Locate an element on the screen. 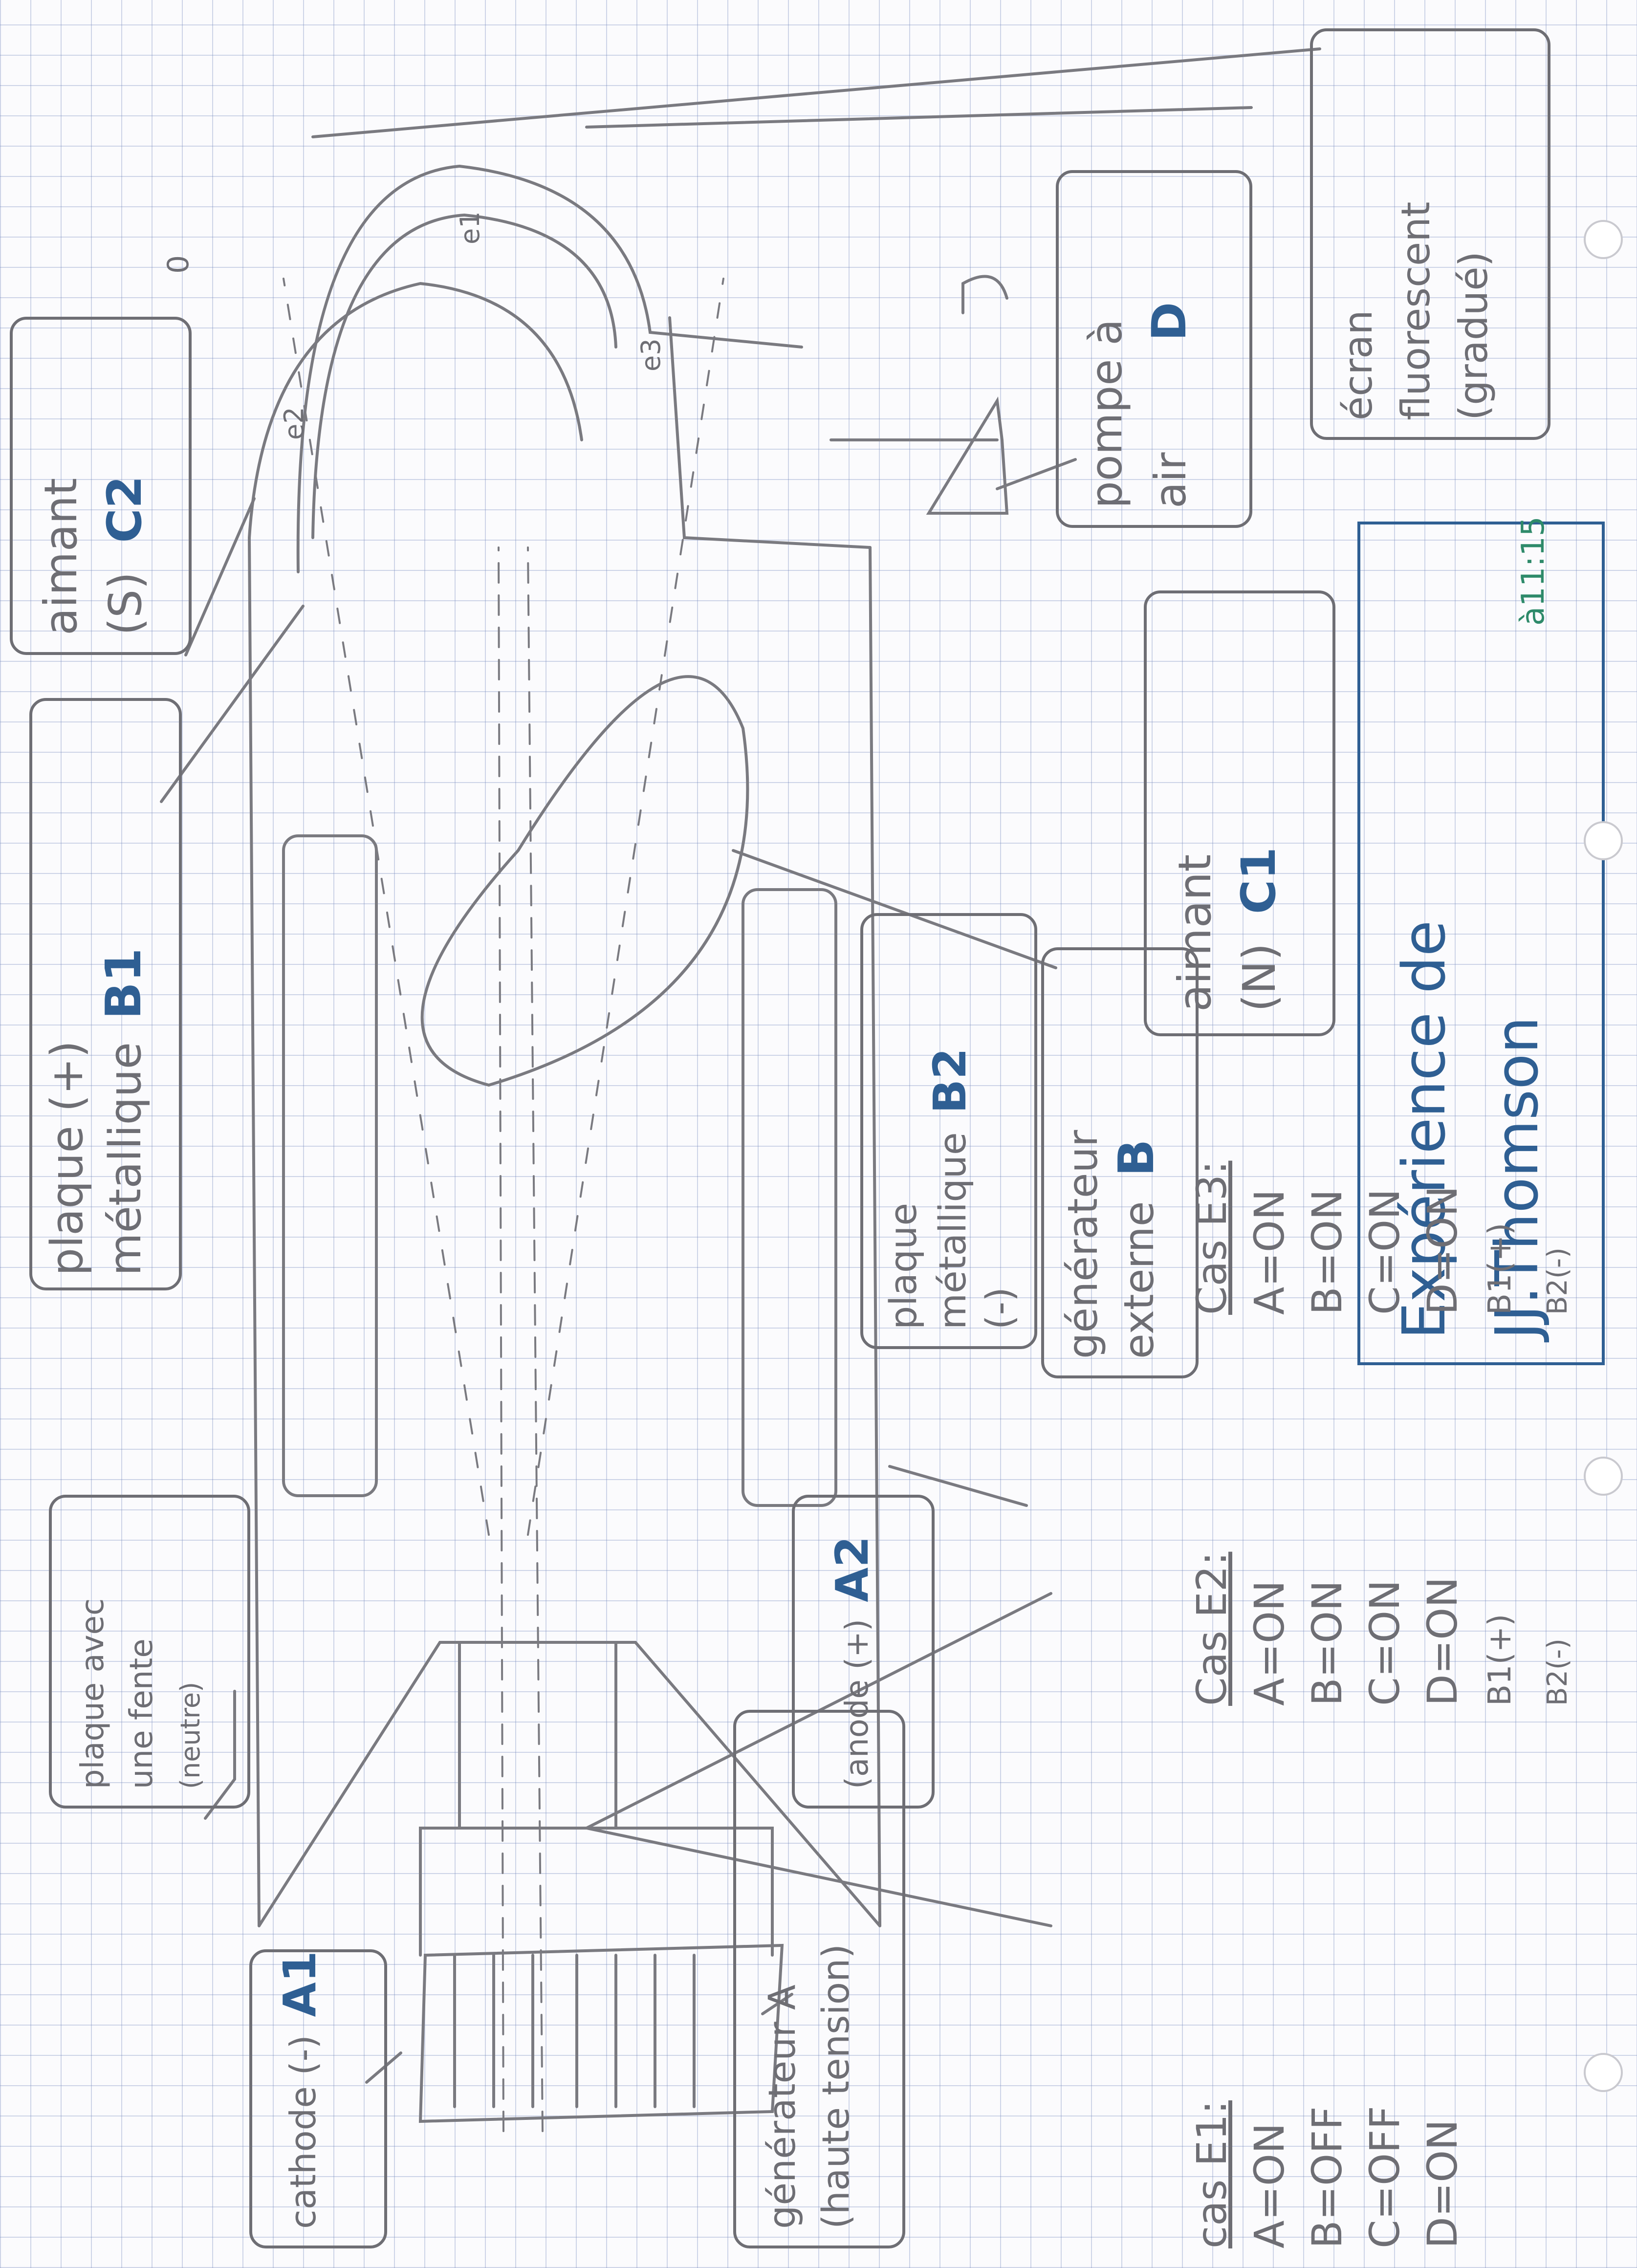  a1-code: A1 is located at coordinates (300, 1984).